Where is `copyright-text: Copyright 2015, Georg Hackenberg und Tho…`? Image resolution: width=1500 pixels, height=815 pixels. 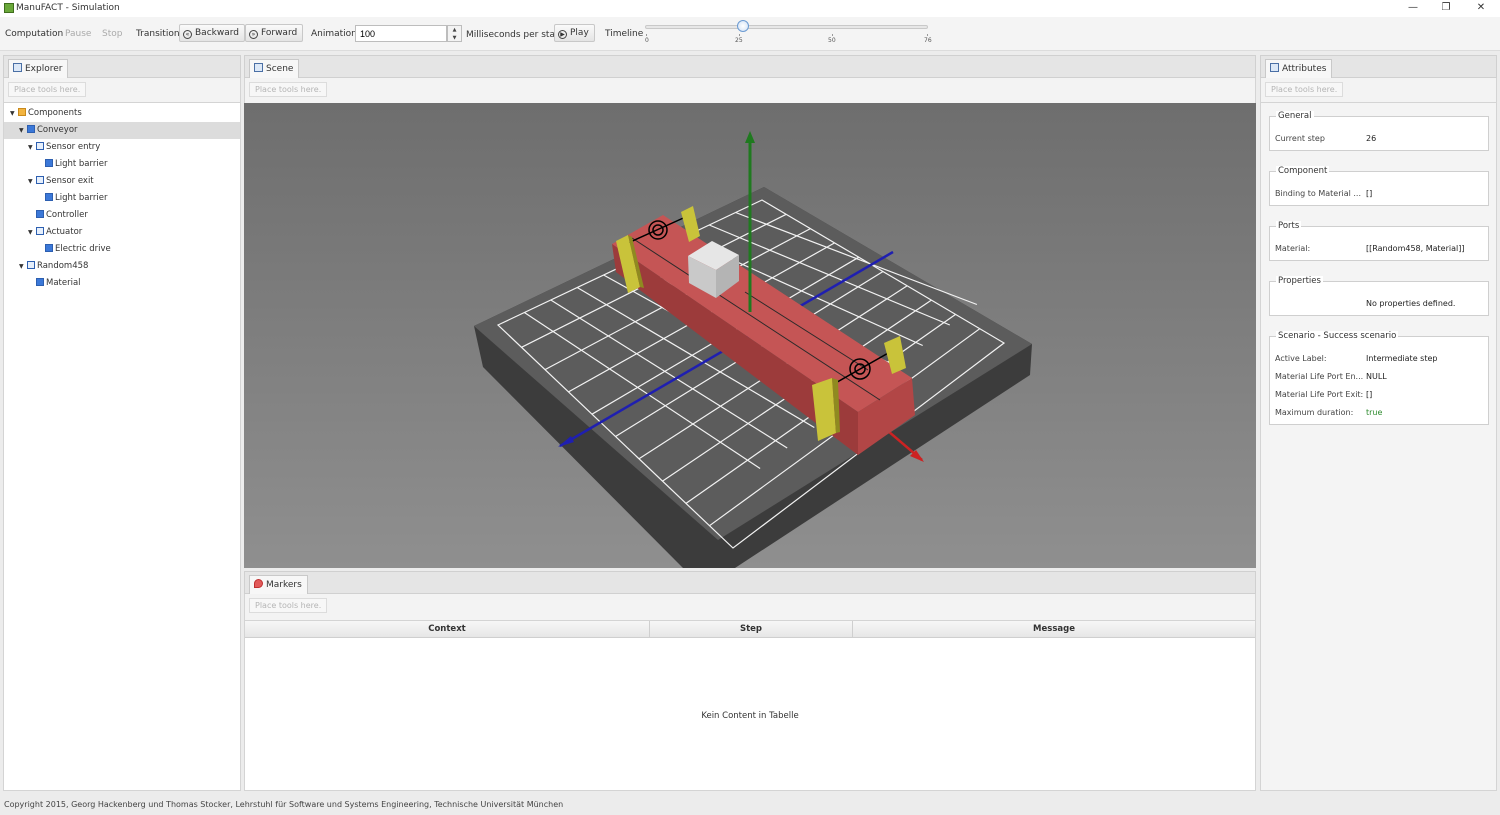 copyright-text: Copyright 2015, Georg Hackenberg und Tho… is located at coordinates (284, 804).